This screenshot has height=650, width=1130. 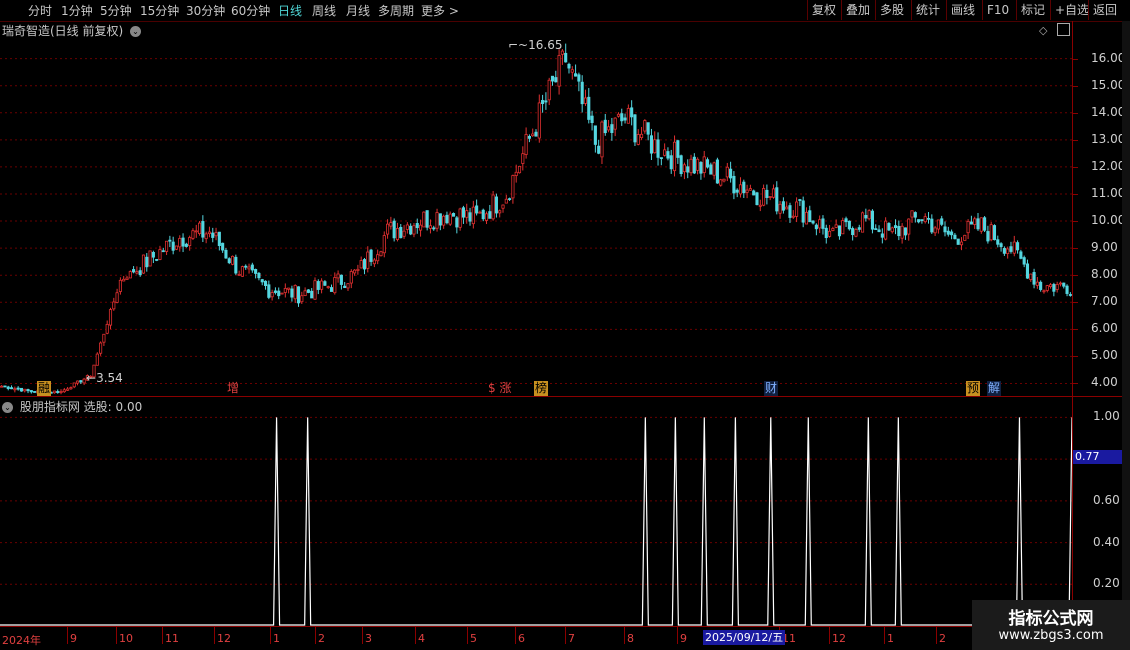 I want to click on period-tab-7: 周线, so click(x=324, y=10).